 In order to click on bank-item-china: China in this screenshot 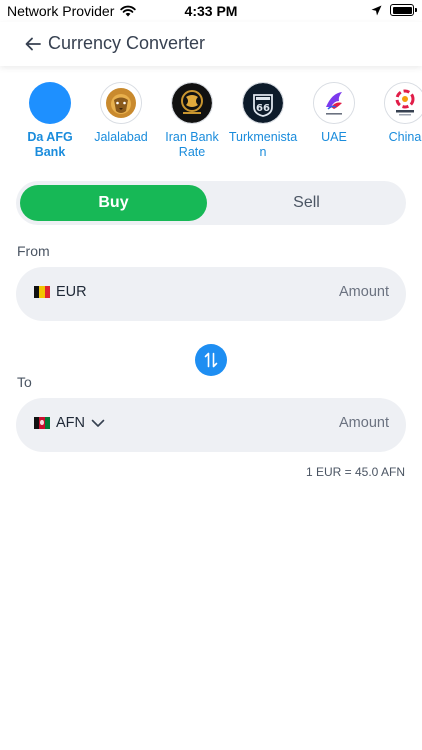, I will do `click(394, 112)`.